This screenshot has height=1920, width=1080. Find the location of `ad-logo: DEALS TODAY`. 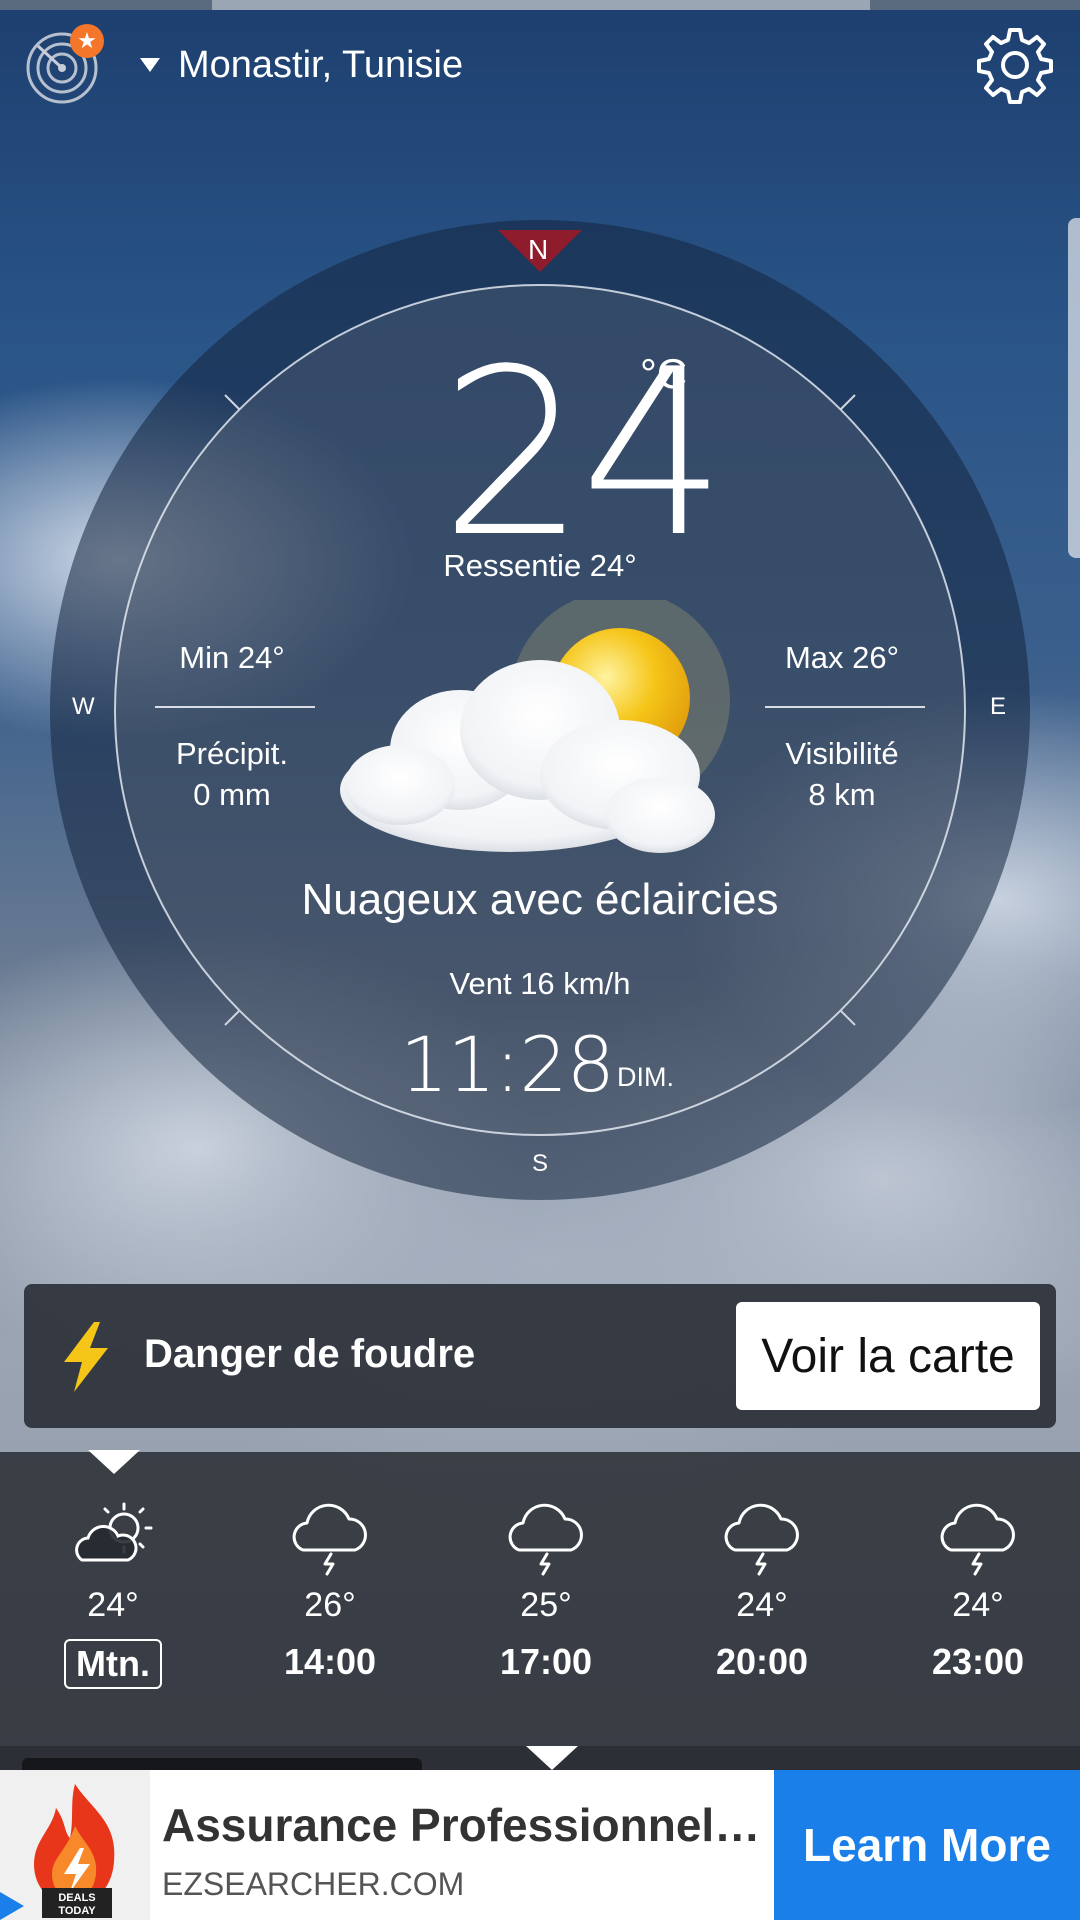

ad-logo: DEALS TODAY is located at coordinates (75, 1845).